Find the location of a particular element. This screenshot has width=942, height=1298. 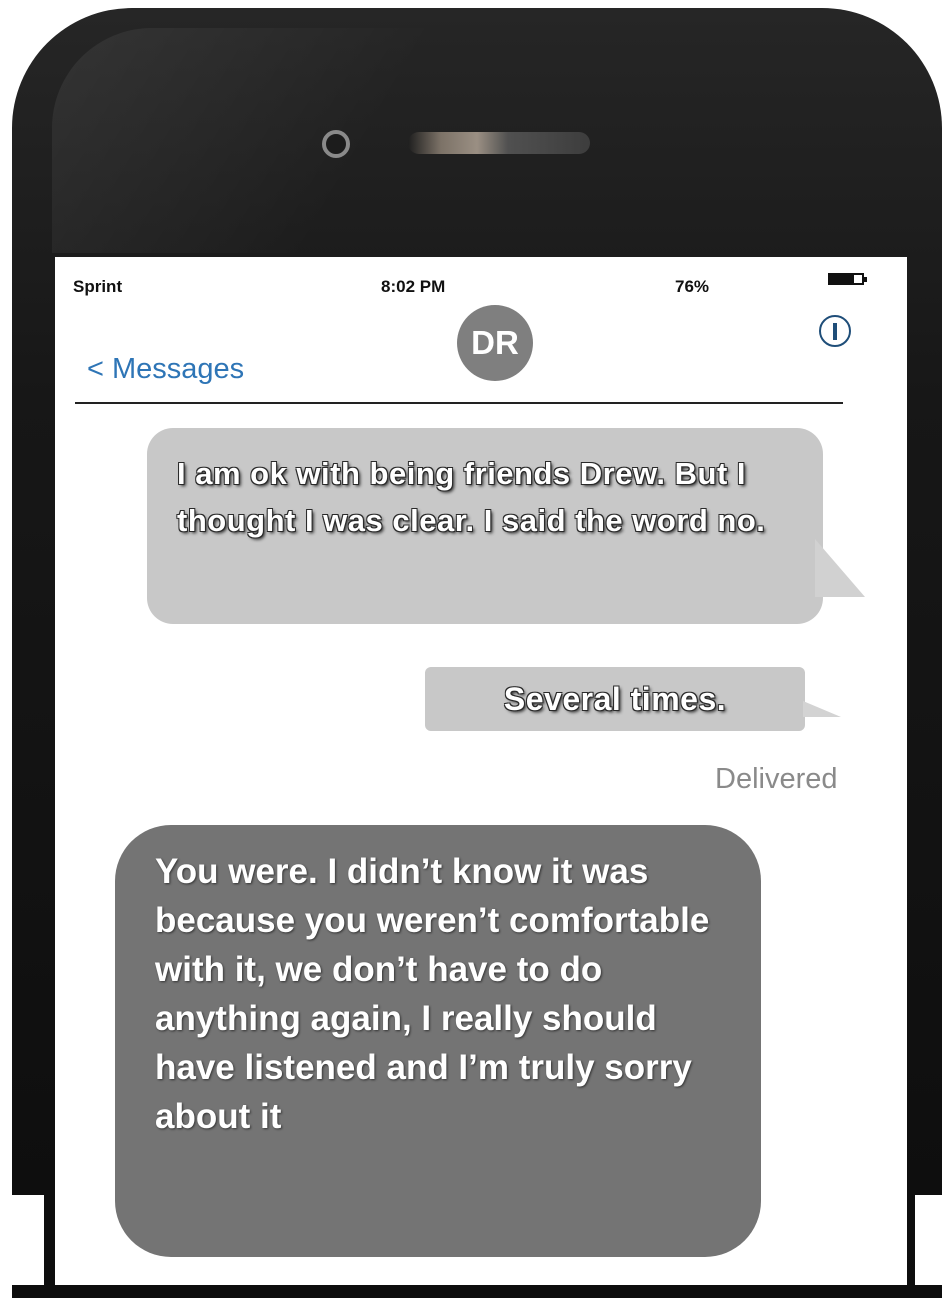

front-camera-icon is located at coordinates (336, 144).